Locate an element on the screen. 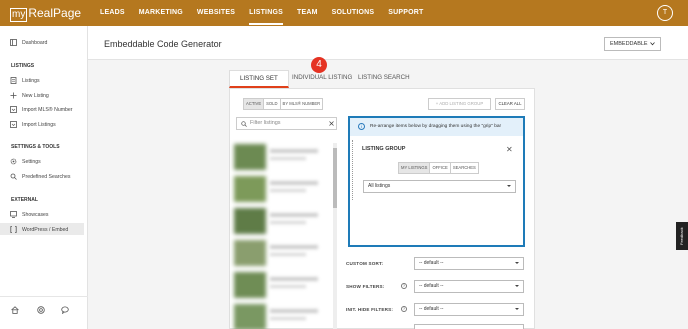 The height and width of the screenshot is (329, 688). sidebar-item-settings: Settings is located at coordinates (25, 161).